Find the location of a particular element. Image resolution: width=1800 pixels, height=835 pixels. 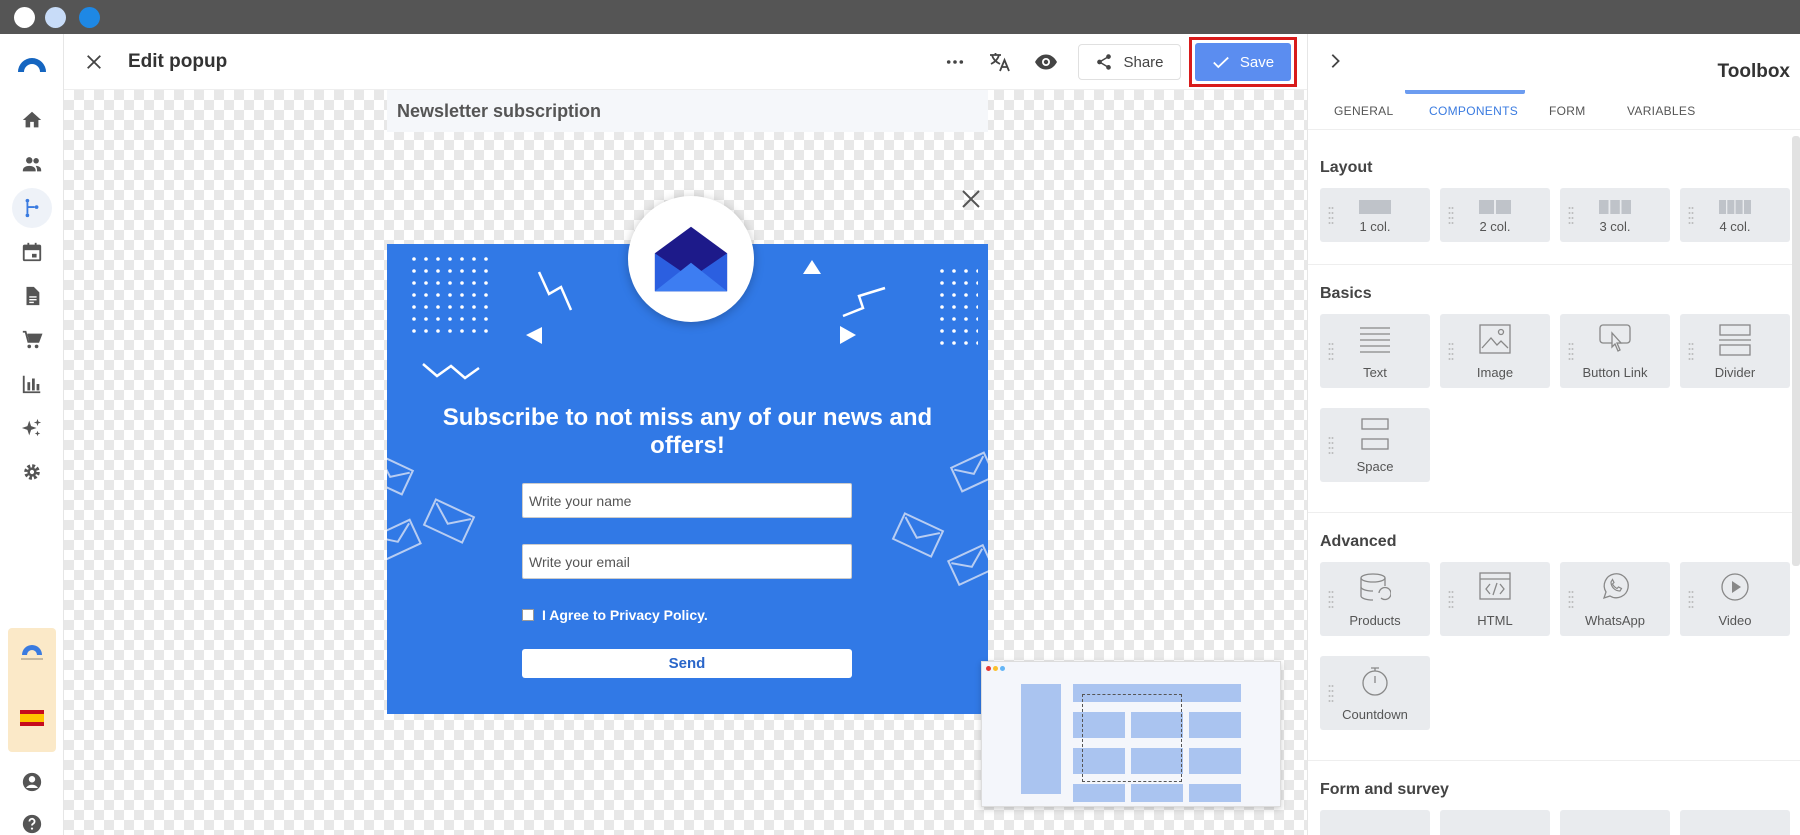

section-layout-title: Layout is located at coordinates (1346, 167).